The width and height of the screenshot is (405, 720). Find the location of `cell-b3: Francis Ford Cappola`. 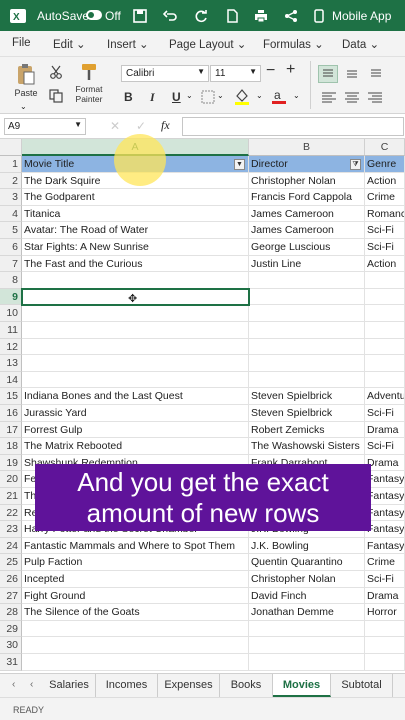

cell-b3: Francis Ford Cappola is located at coordinates (307, 197).